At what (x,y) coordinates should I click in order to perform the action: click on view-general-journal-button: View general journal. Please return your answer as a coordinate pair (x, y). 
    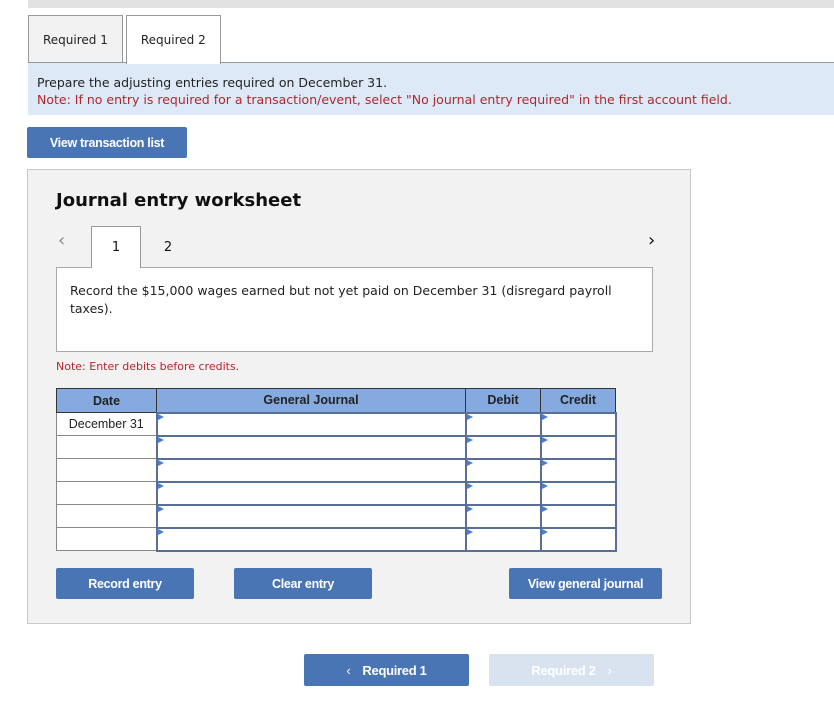
    Looking at the image, I should click on (585, 583).